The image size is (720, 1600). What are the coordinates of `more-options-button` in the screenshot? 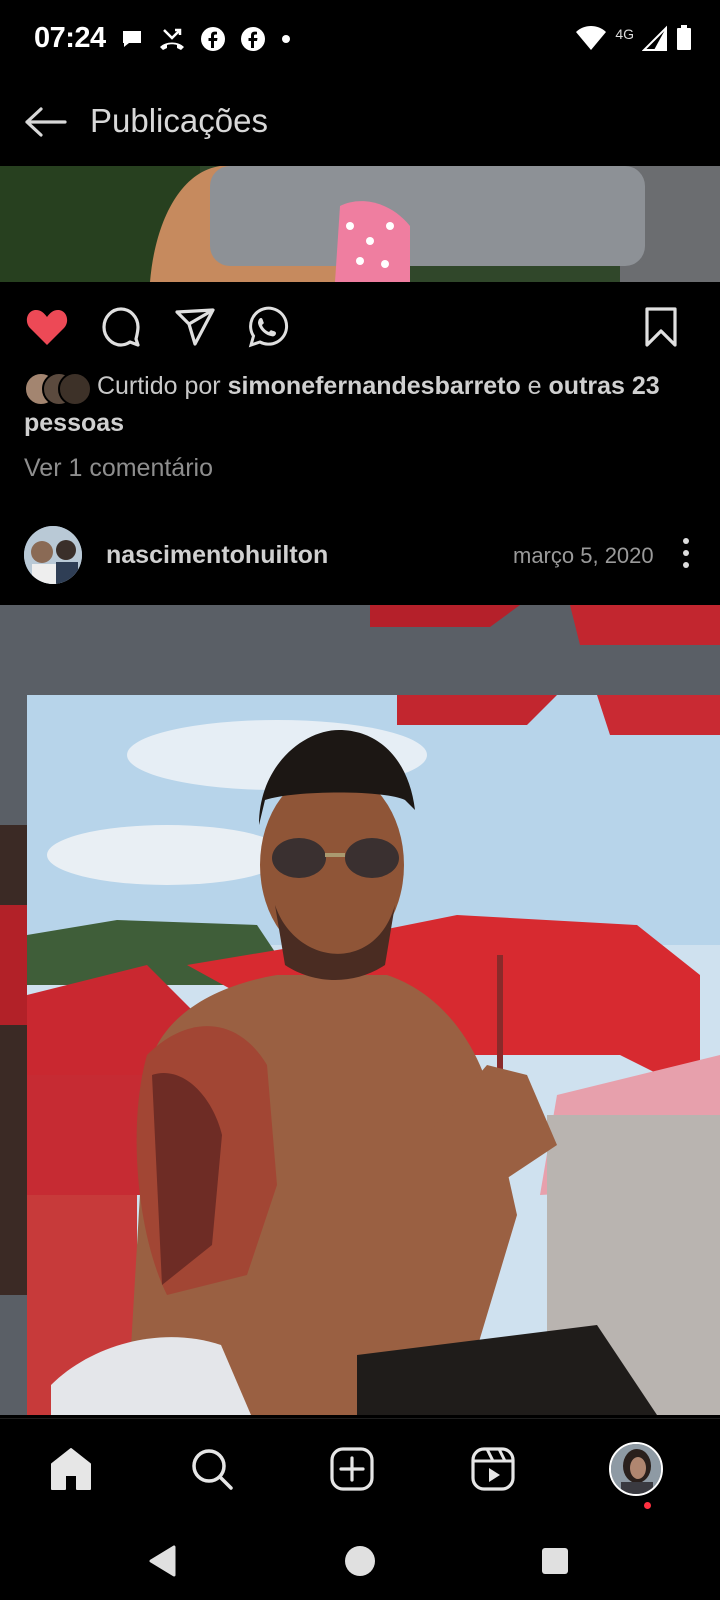 It's located at (686, 553).